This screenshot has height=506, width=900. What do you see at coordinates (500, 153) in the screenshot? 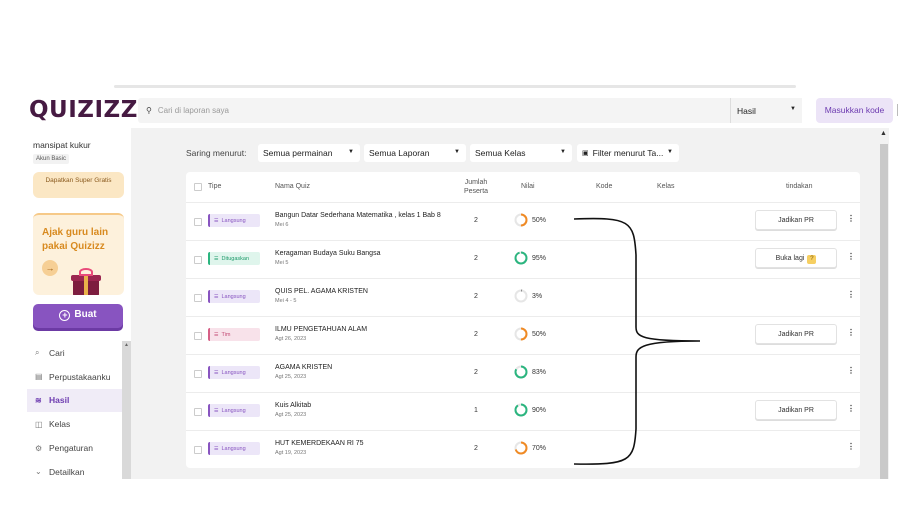
I see `class-filter-value: Semua Kelas` at bounding box center [500, 153].